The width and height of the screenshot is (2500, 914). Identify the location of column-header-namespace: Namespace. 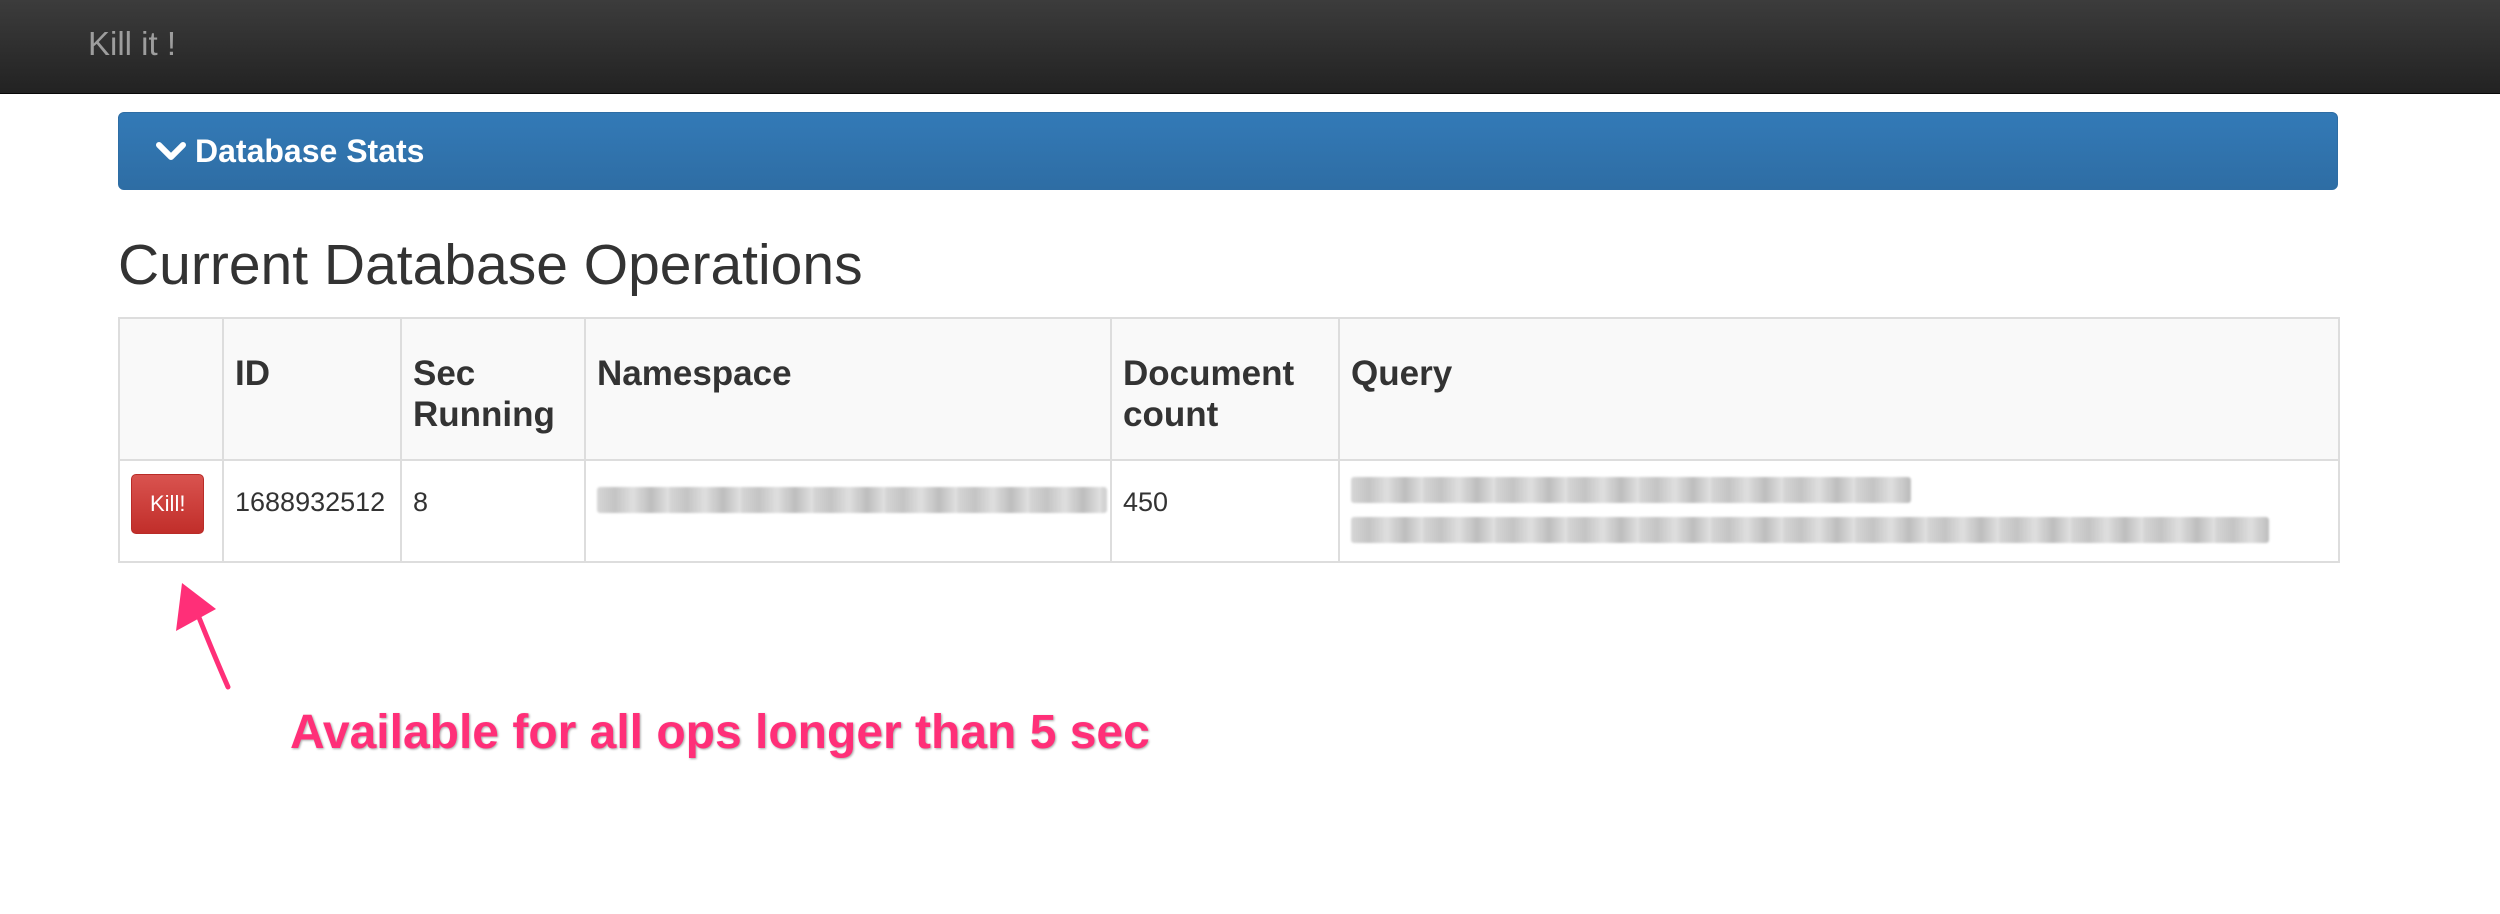
(848, 389).